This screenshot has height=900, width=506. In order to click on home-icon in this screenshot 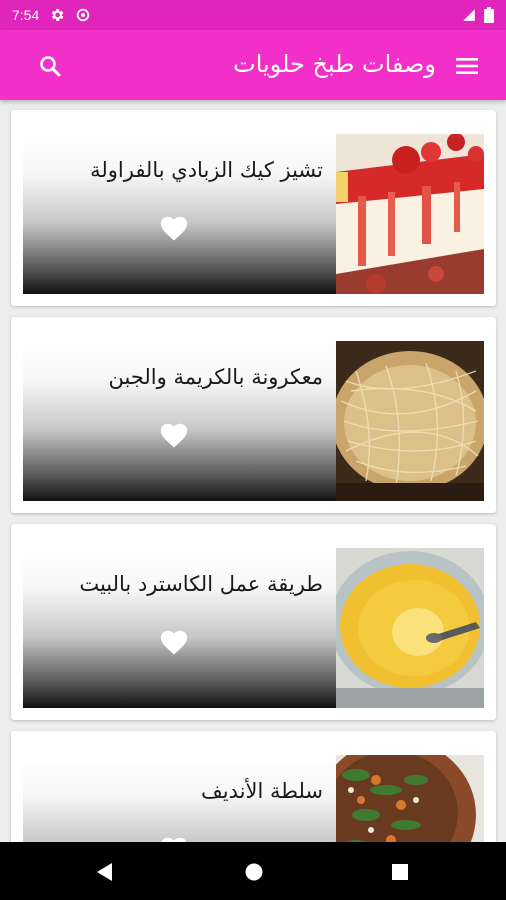, I will do `click(254, 872)`.